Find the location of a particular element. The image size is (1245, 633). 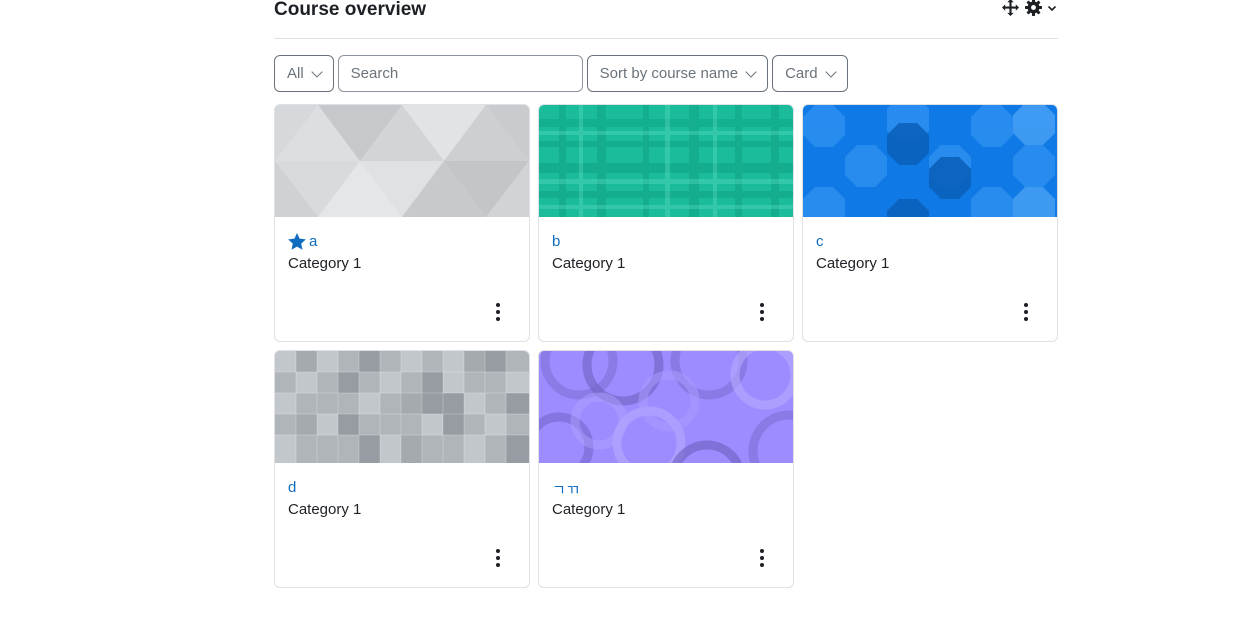

course-card: d Category 1 is located at coordinates (402, 469).